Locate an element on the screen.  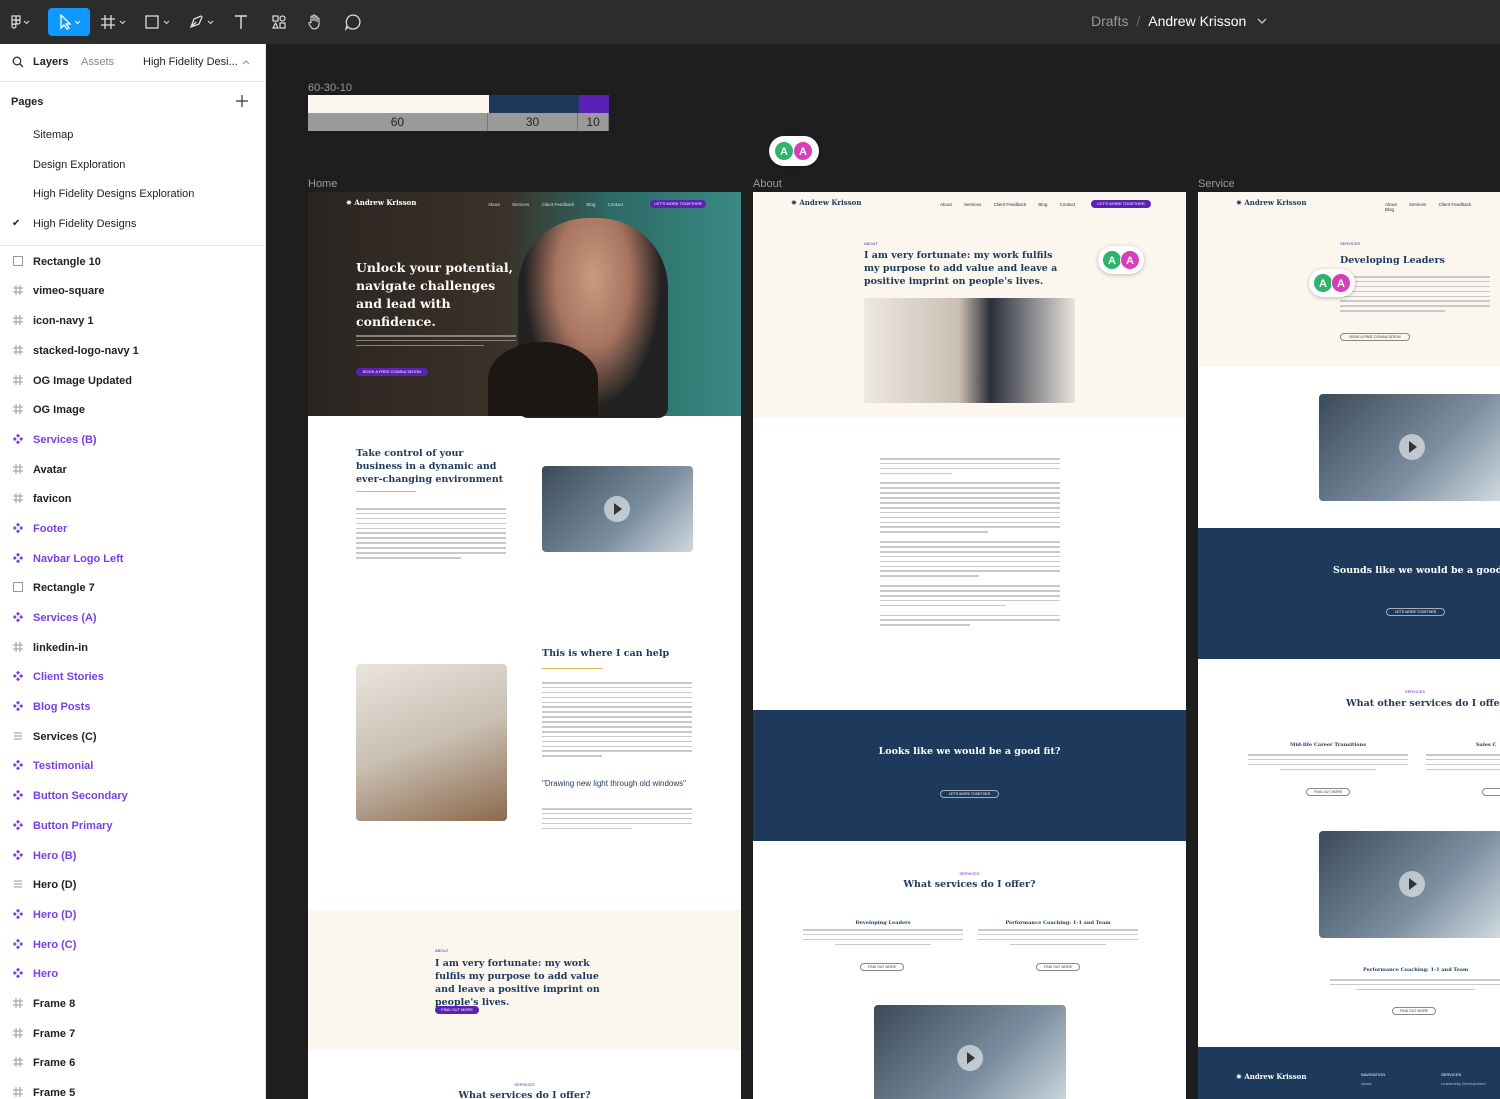
hero-cta-button: BOOK A FREE CONSULTATION is located at coordinates (392, 372).